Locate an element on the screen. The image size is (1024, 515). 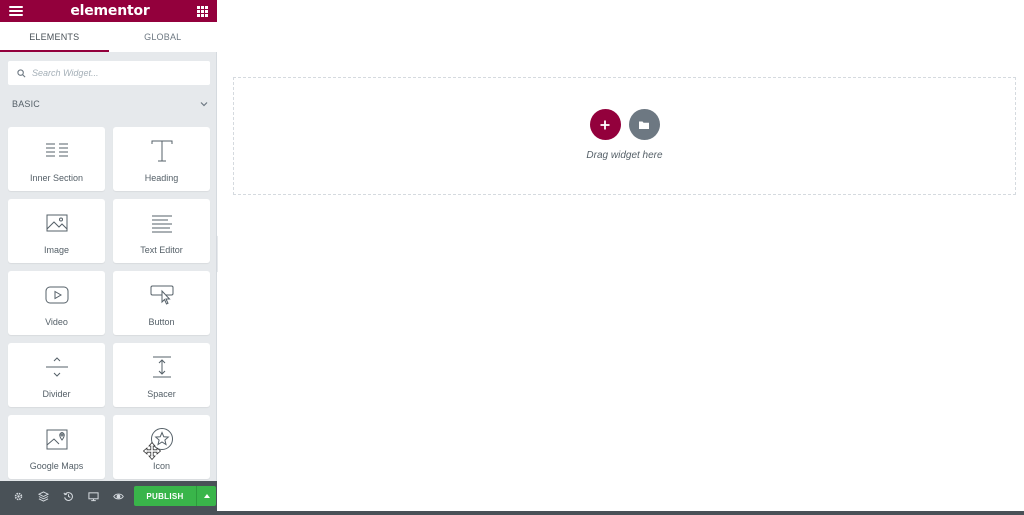
window-bottom-border is located at coordinates (512, 513).